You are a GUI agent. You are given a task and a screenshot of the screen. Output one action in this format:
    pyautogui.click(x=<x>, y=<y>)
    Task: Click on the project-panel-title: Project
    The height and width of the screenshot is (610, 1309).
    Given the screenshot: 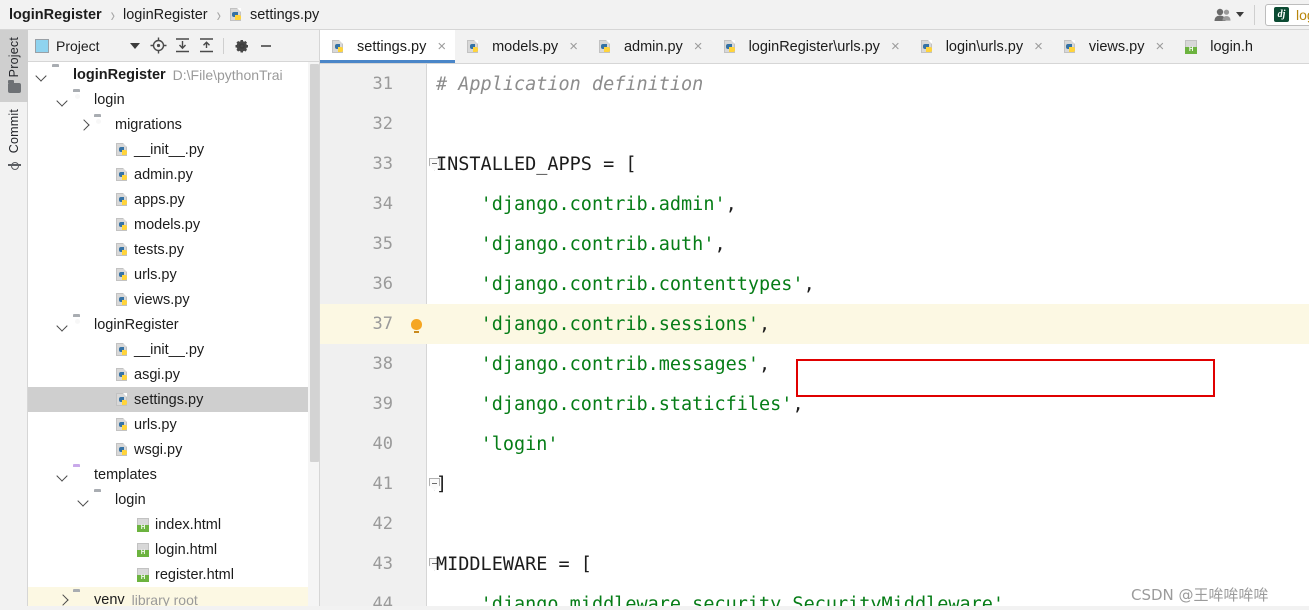 What is the action you would take?
    pyautogui.click(x=67, y=46)
    